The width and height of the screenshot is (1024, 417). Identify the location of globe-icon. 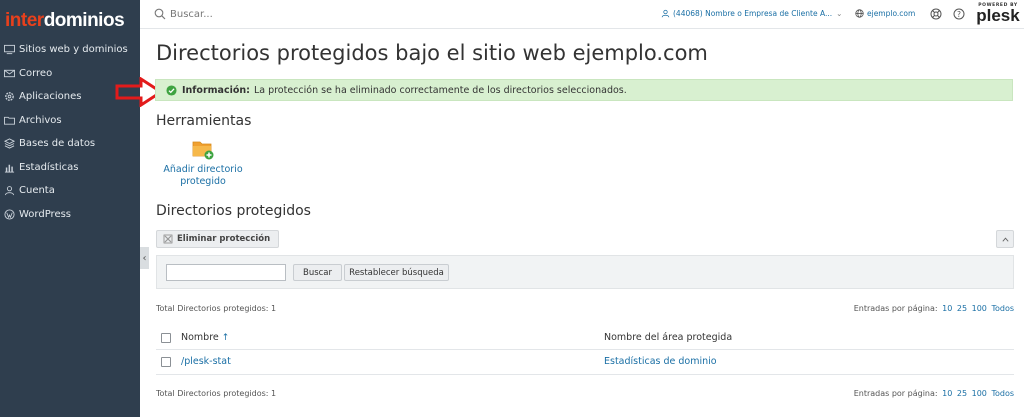
(859, 13).